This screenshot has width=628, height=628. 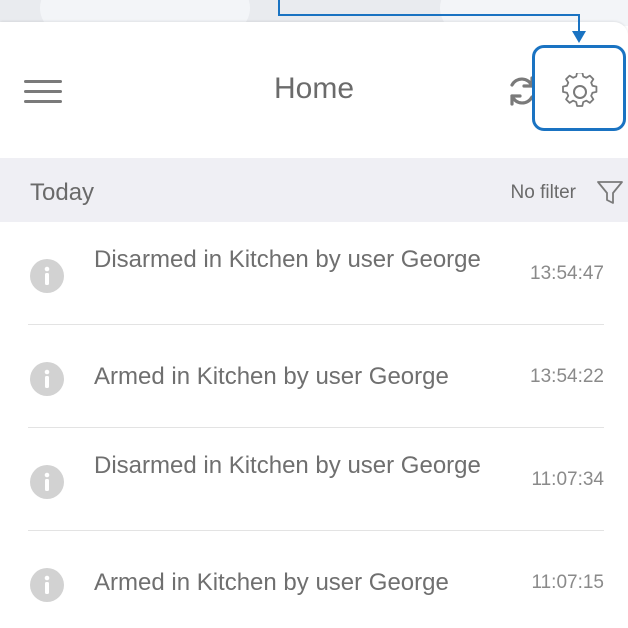 I want to click on callout-arrow, so click(x=579, y=37).